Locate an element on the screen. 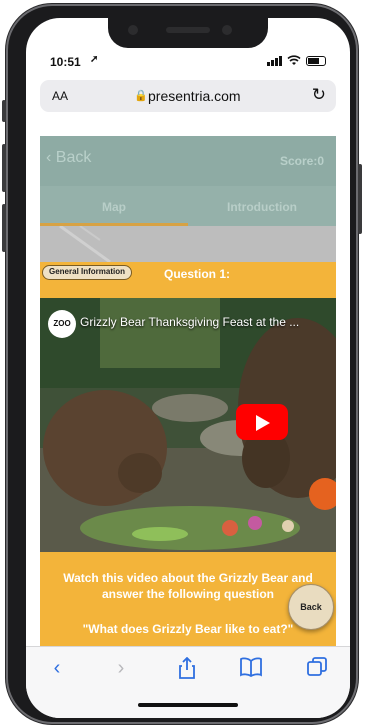 This screenshot has width=365, height=728. notch is located at coordinates (188, 33).